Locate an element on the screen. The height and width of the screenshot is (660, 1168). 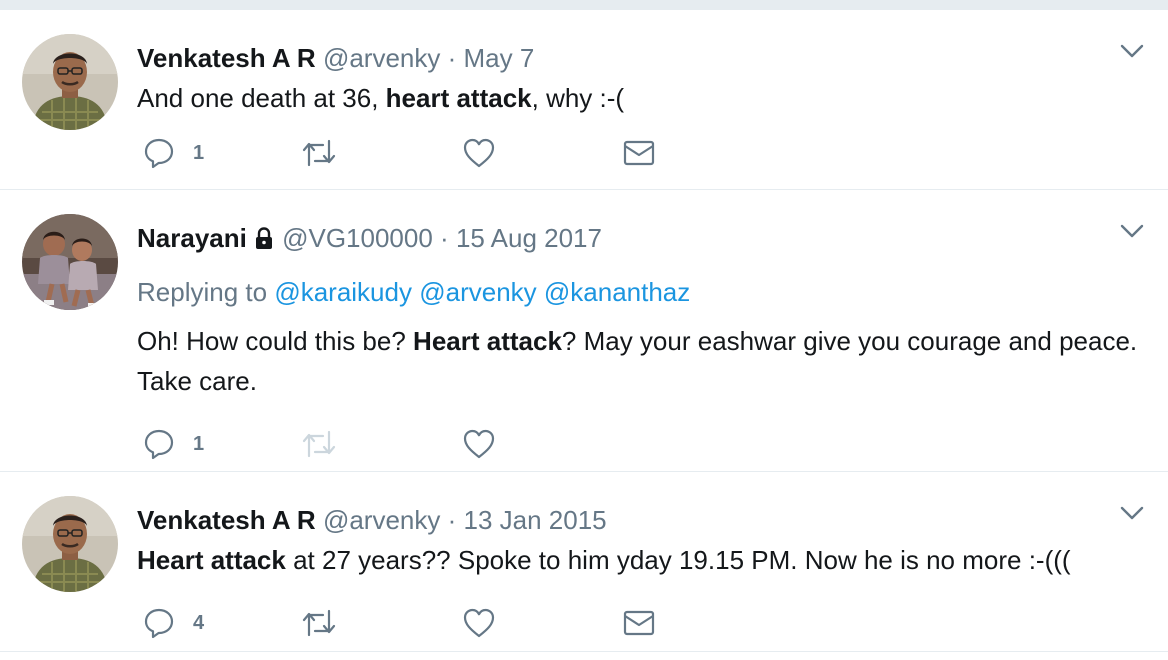
mention-link: @arvenky is located at coordinates (477, 292).